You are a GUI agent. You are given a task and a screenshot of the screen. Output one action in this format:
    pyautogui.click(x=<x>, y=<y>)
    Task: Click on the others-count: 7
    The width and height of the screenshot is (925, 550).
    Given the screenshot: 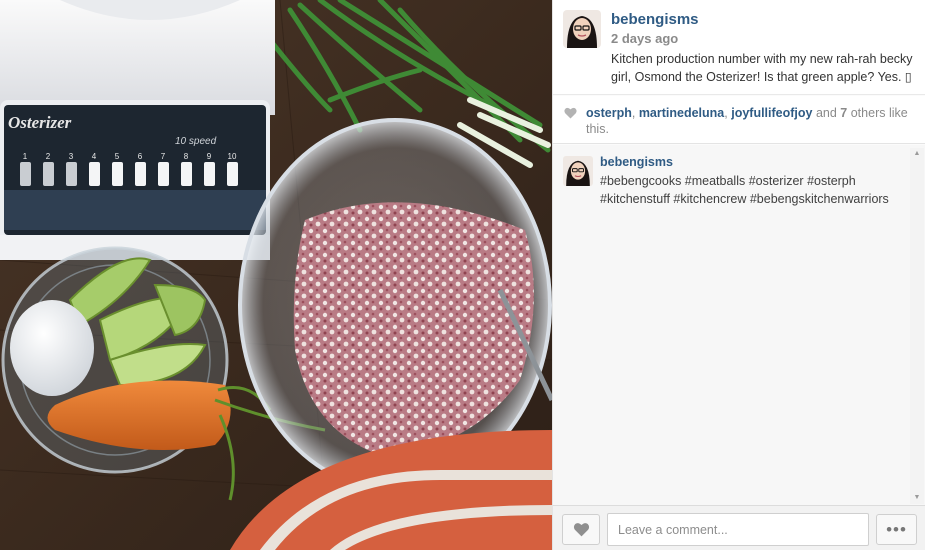 What is the action you would take?
    pyautogui.click(x=843, y=113)
    